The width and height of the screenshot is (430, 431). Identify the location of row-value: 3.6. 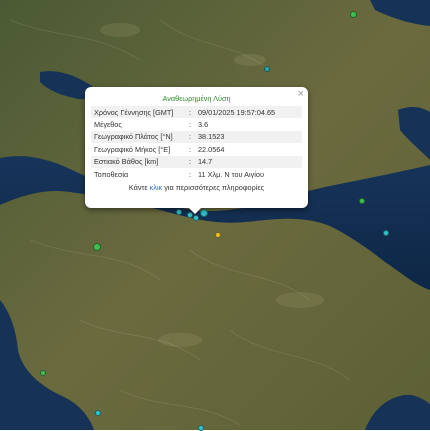
(203, 125).